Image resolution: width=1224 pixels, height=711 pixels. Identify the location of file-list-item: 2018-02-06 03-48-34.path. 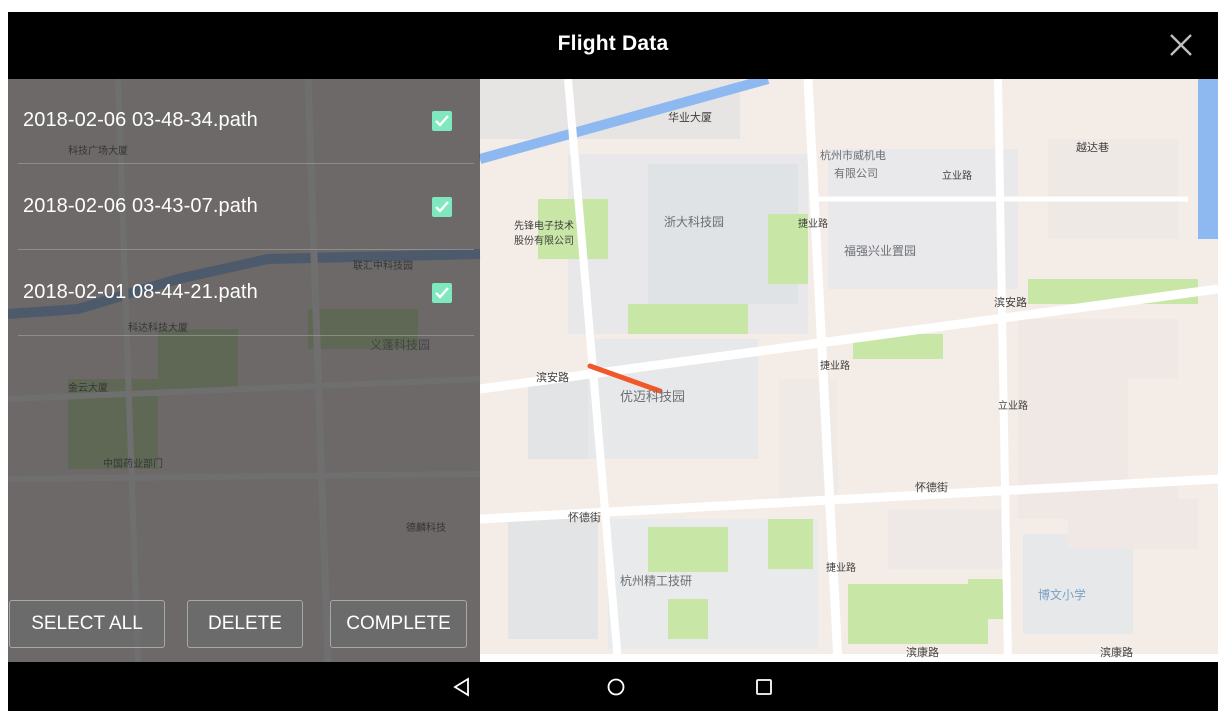
(241, 121).